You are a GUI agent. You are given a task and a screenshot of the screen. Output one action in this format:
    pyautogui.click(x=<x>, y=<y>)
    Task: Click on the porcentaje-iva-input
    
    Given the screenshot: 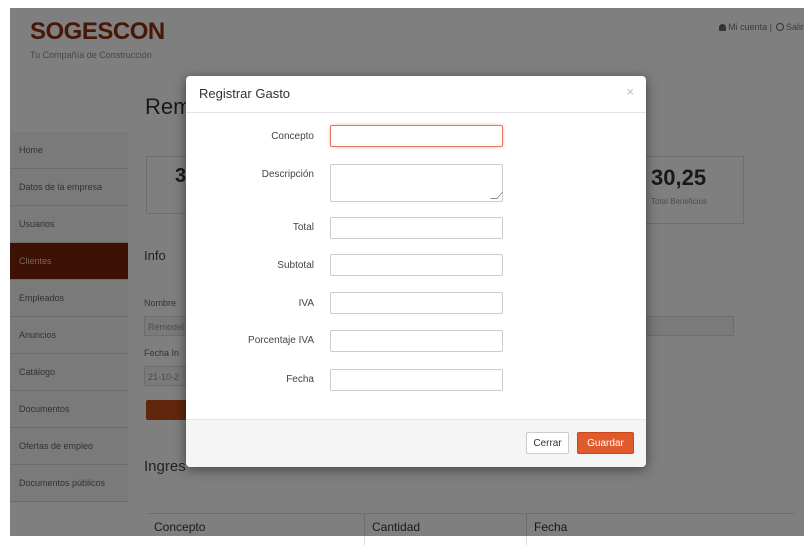 What is the action you would take?
    pyautogui.click(x=416, y=341)
    